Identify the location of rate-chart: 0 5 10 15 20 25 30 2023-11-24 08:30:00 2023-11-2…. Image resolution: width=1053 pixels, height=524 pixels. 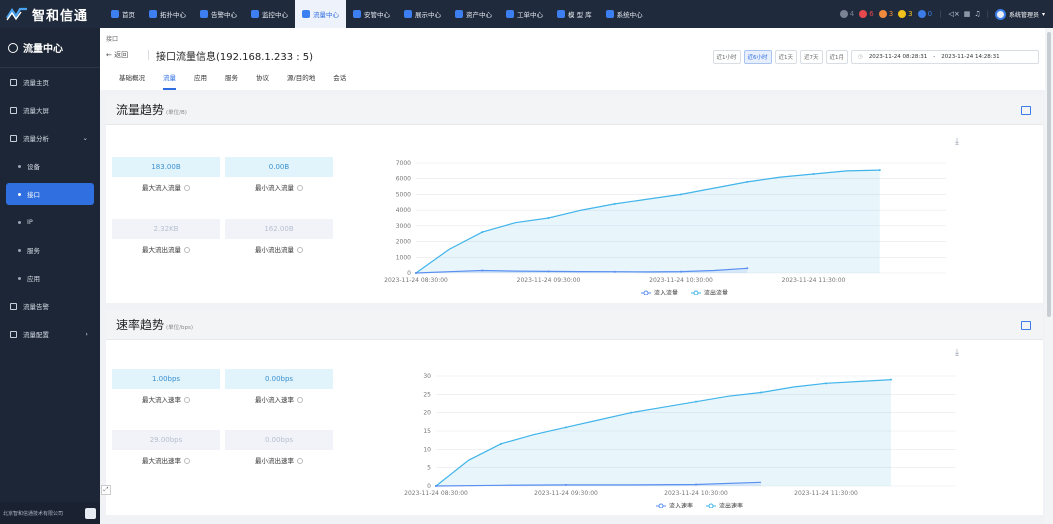
(681, 438).